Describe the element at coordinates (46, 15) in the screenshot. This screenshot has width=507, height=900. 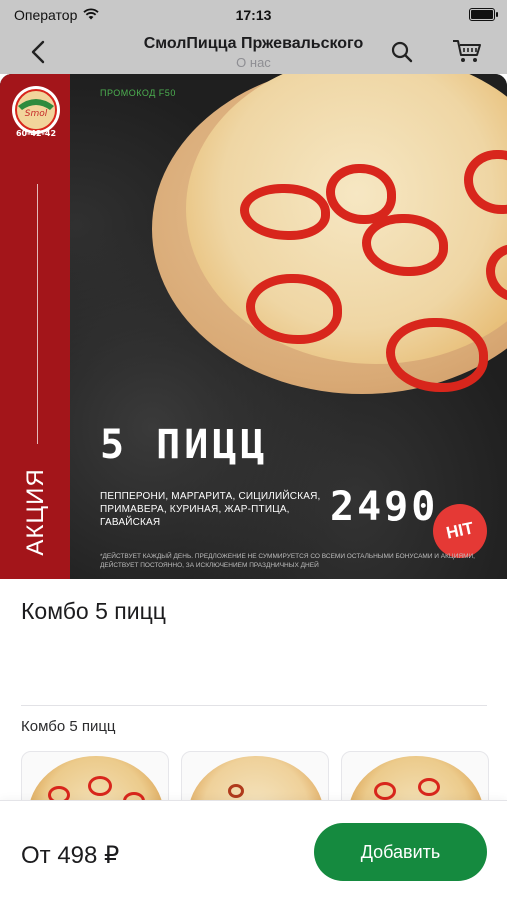
I see `carrier-name: Оператор` at that location.